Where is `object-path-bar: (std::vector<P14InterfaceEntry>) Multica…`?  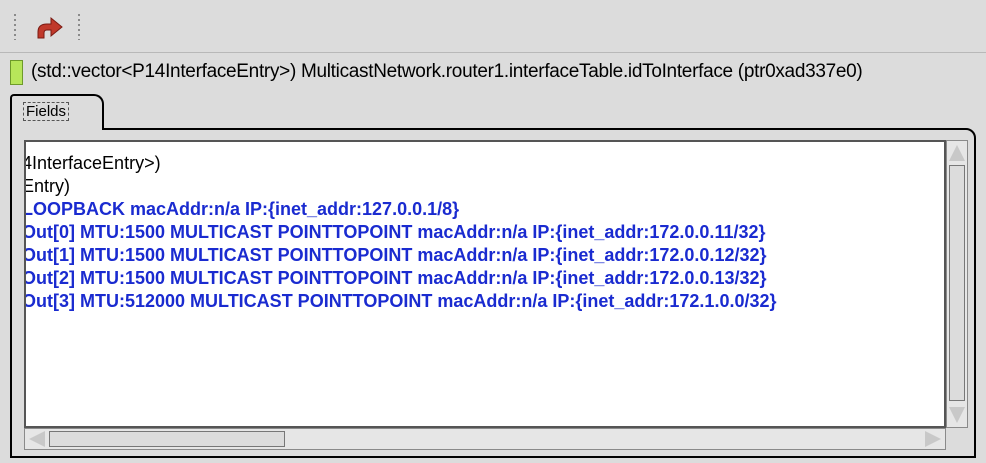
object-path-bar: (std::vector<P14InterfaceEntry>) Multica… is located at coordinates (493, 72).